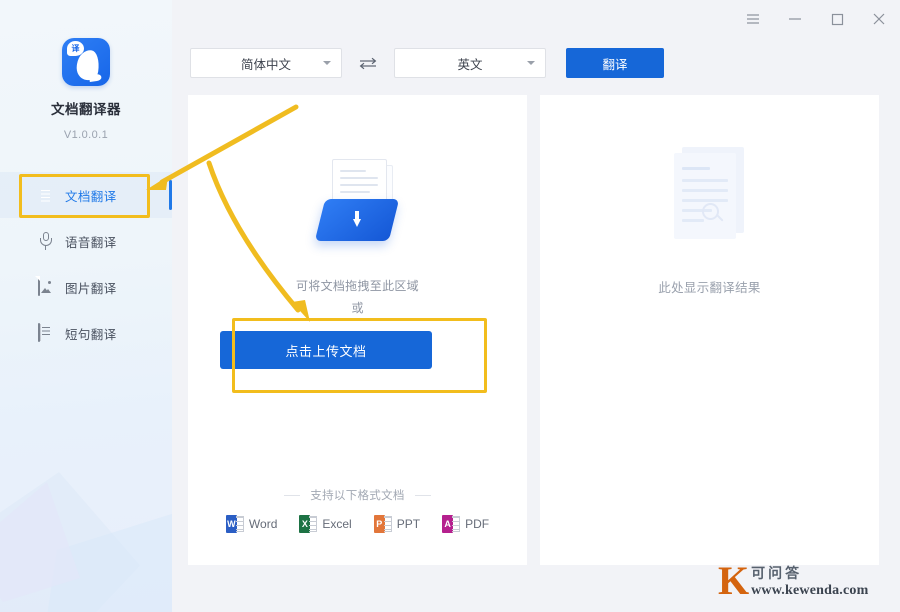  What do you see at coordinates (75, 48) in the screenshot?
I see `speech-bubble-icon: 译` at bounding box center [75, 48].